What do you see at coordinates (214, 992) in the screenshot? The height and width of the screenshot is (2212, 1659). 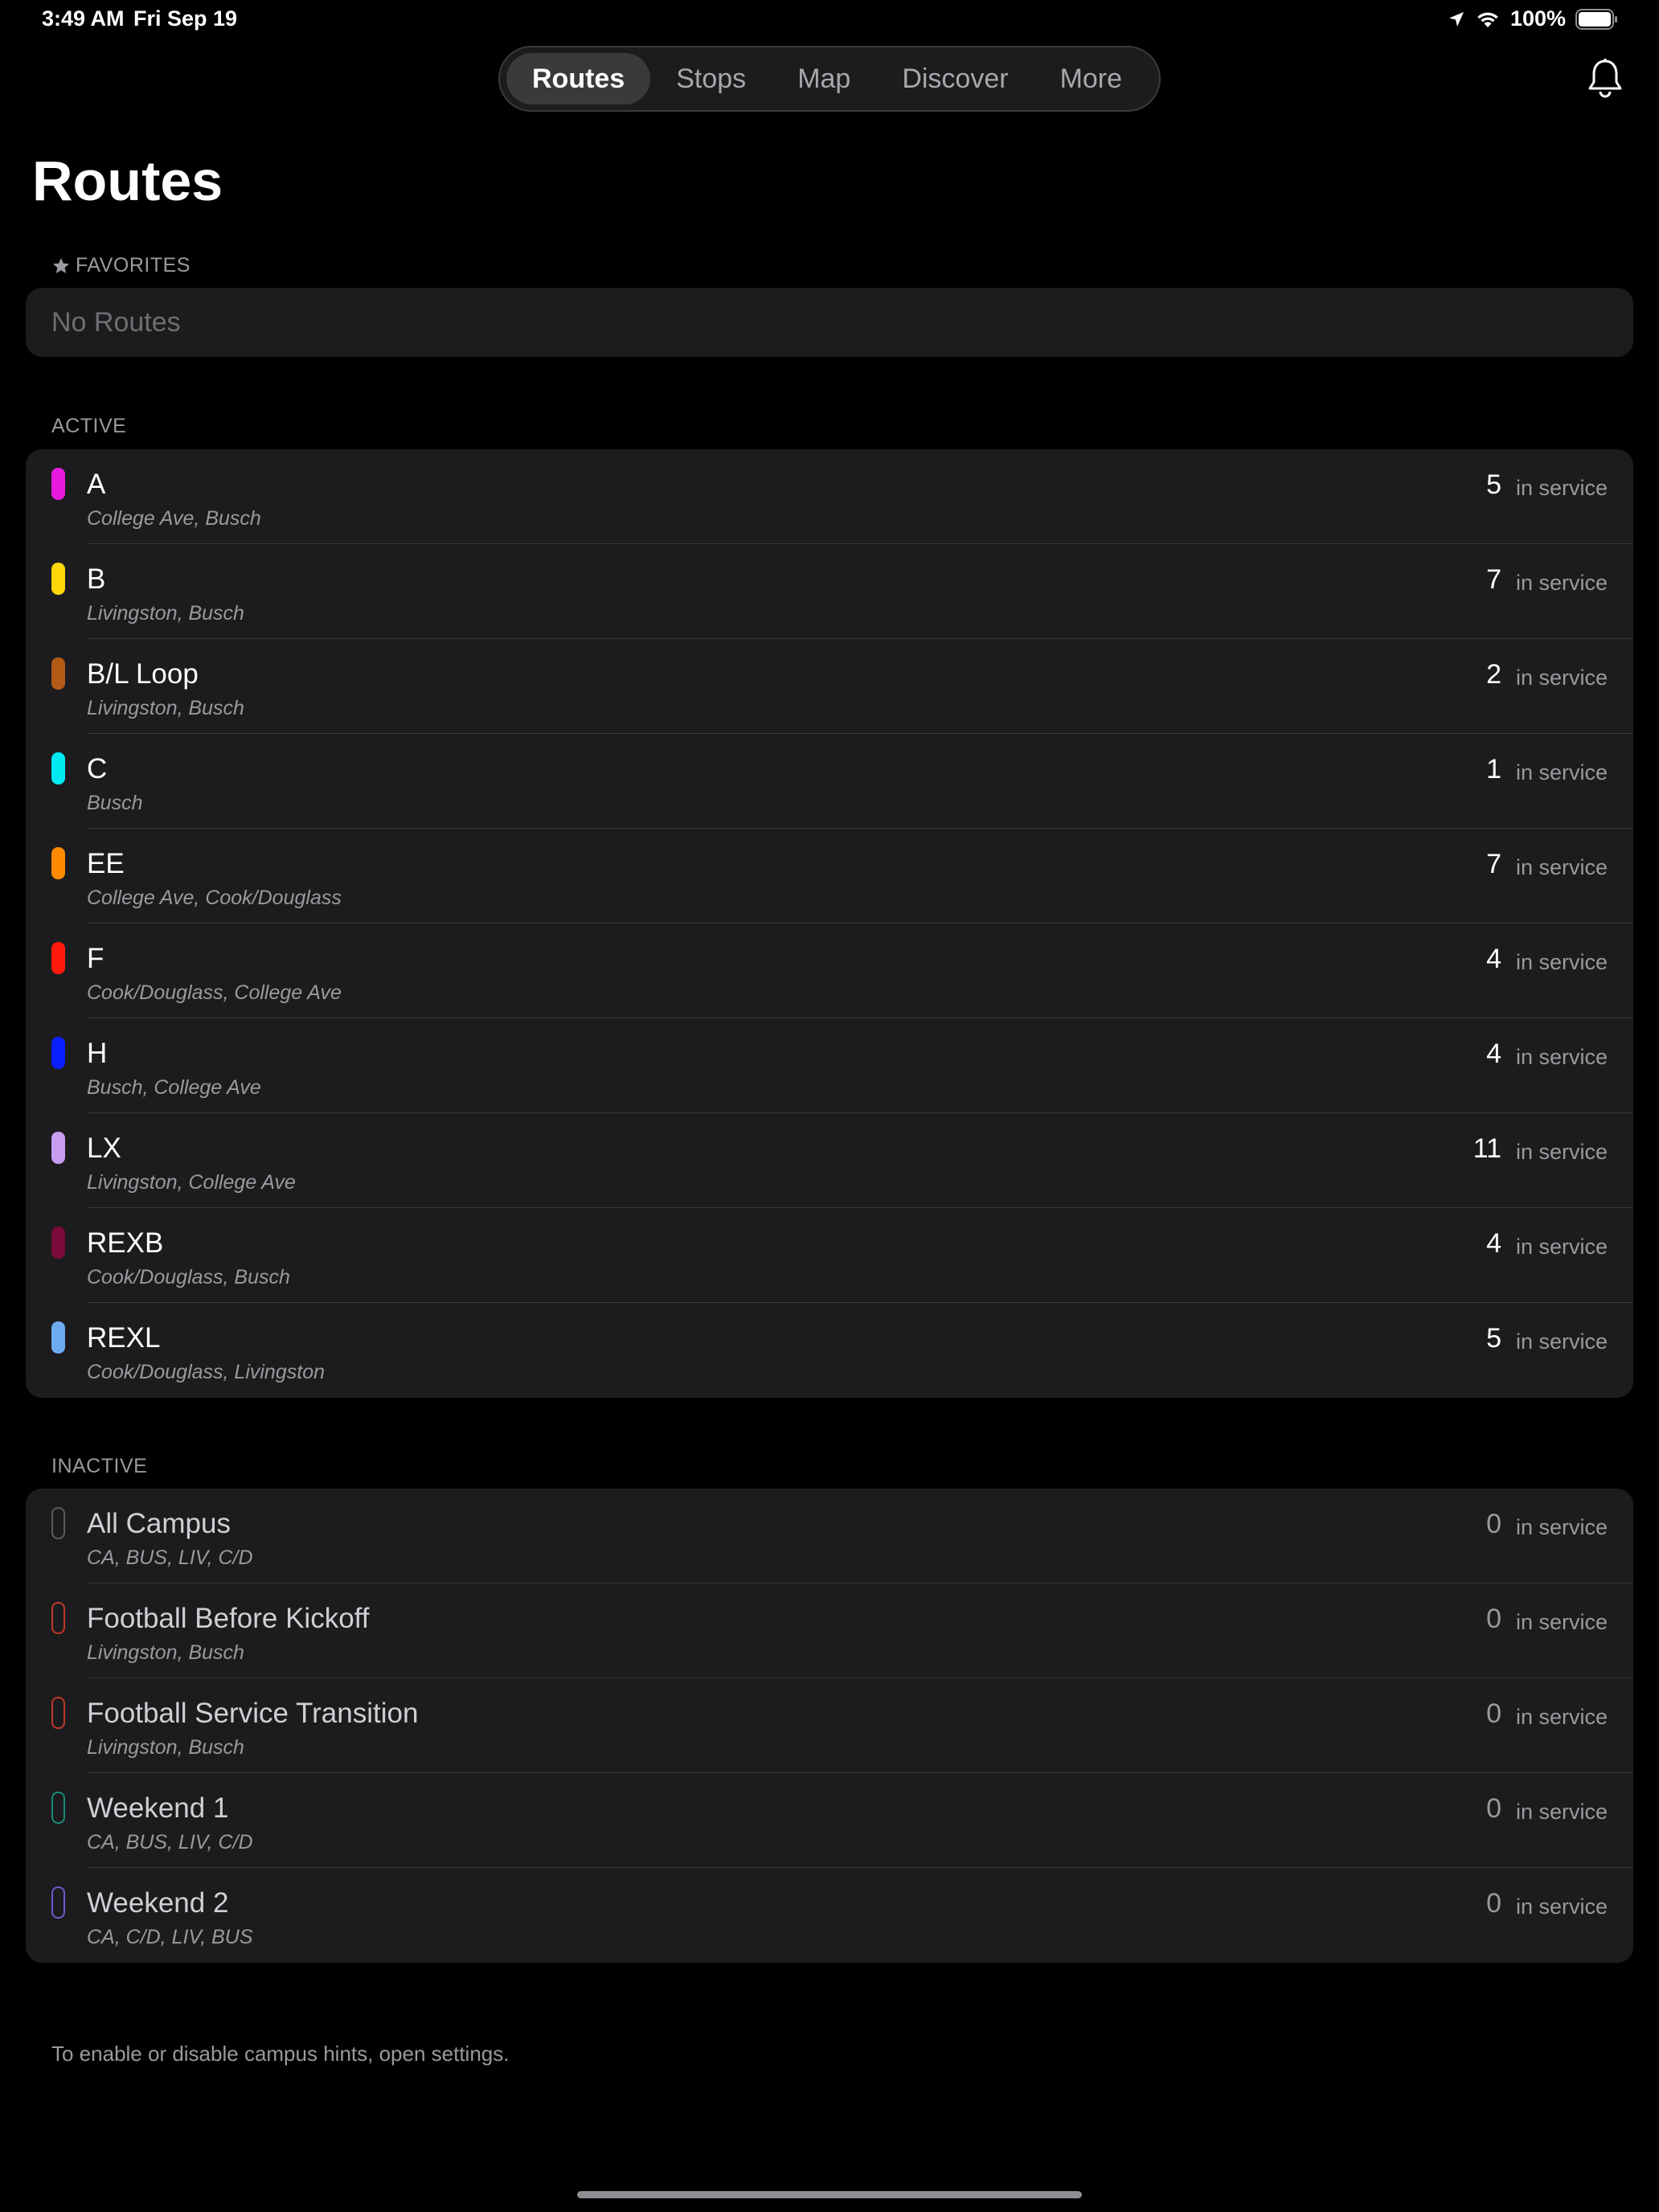 I see `route-campuses: Cook/Douglass, College Ave` at bounding box center [214, 992].